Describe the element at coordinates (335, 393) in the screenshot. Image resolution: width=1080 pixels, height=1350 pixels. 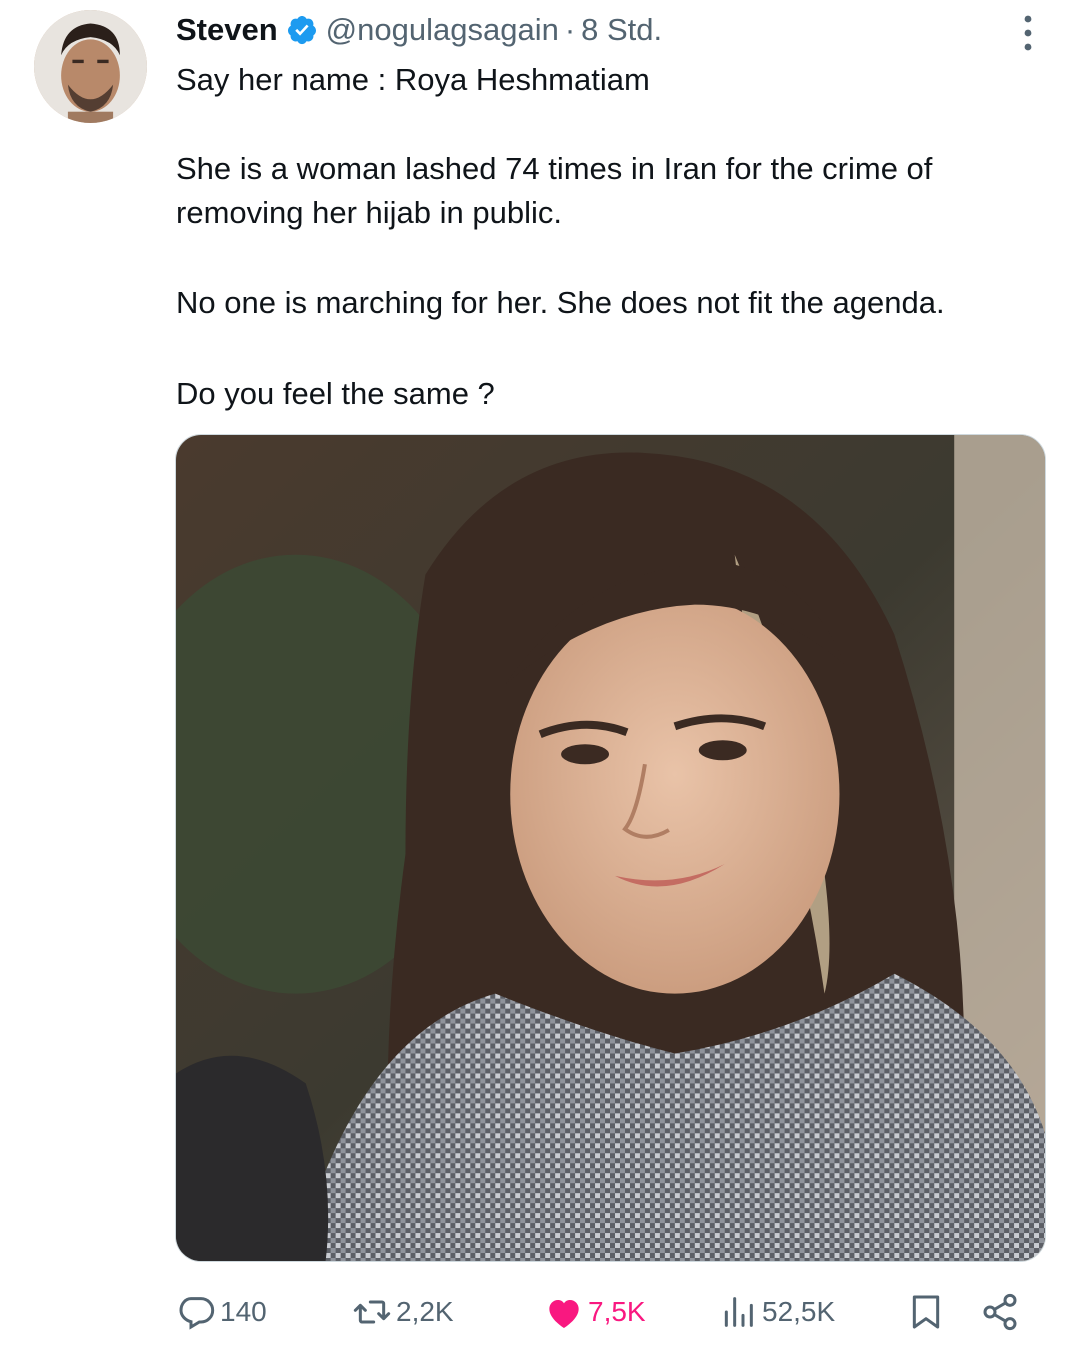
I see `tweet-text-paragraph-4: Do you feel the same ?` at that location.